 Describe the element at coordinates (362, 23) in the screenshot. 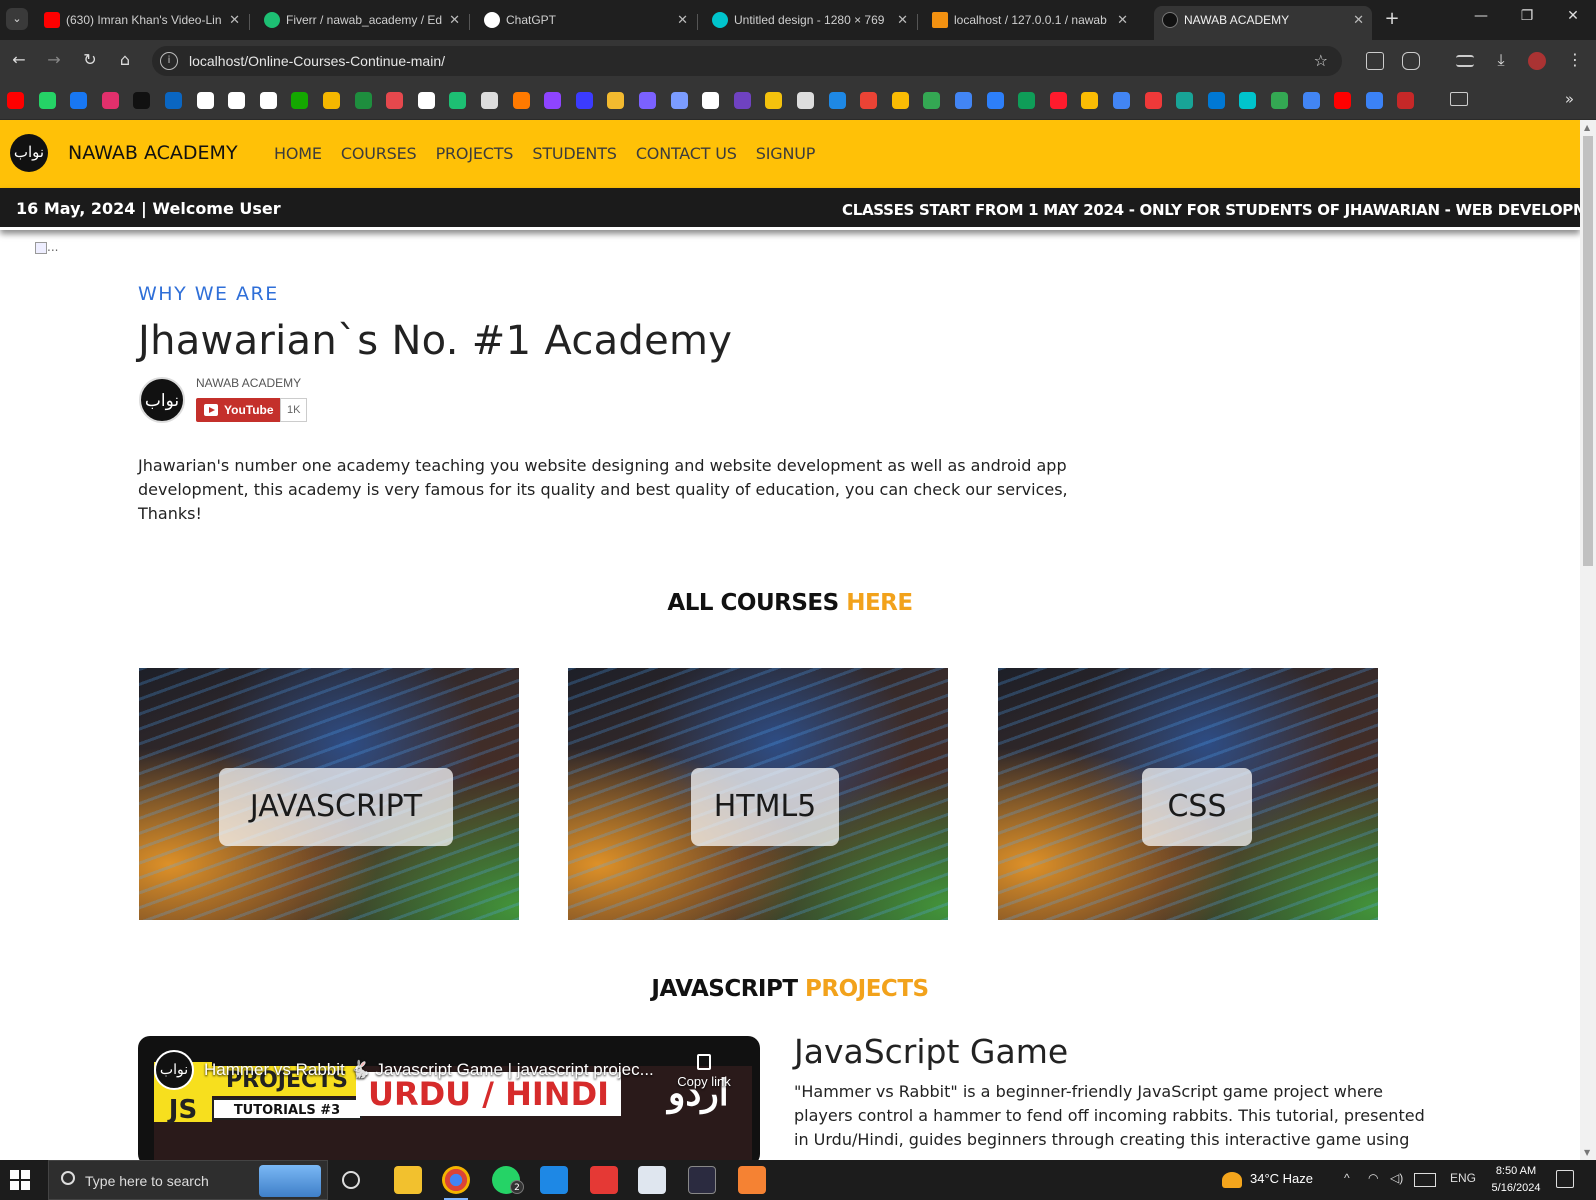

I see `browser-tab: Fiverr / nawab_academy / Ed ✕` at that location.